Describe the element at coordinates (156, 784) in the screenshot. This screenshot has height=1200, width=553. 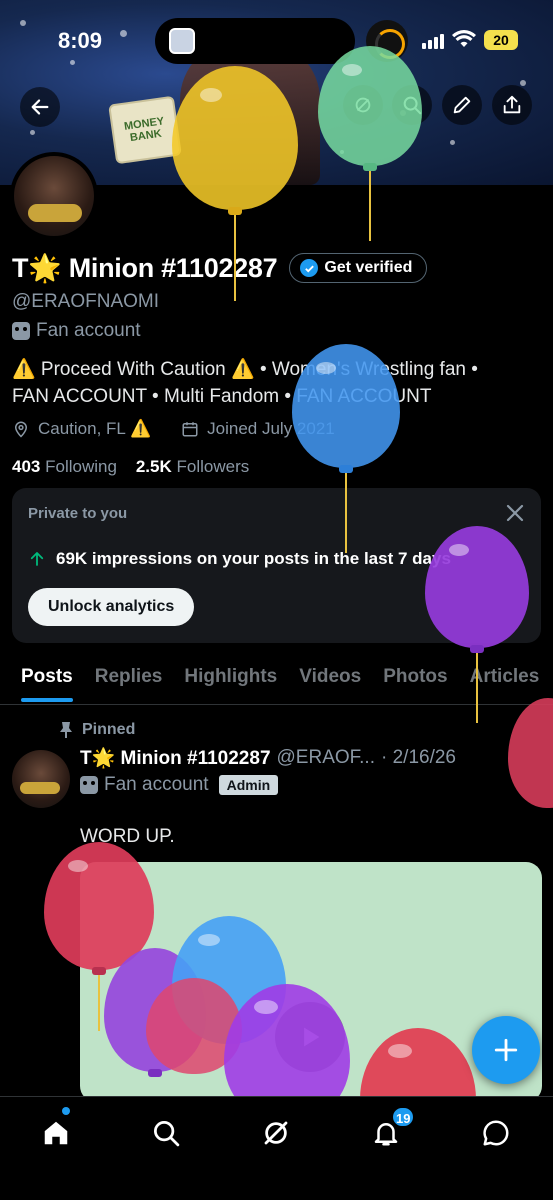
I see `post-author-category: Fan account` at that location.